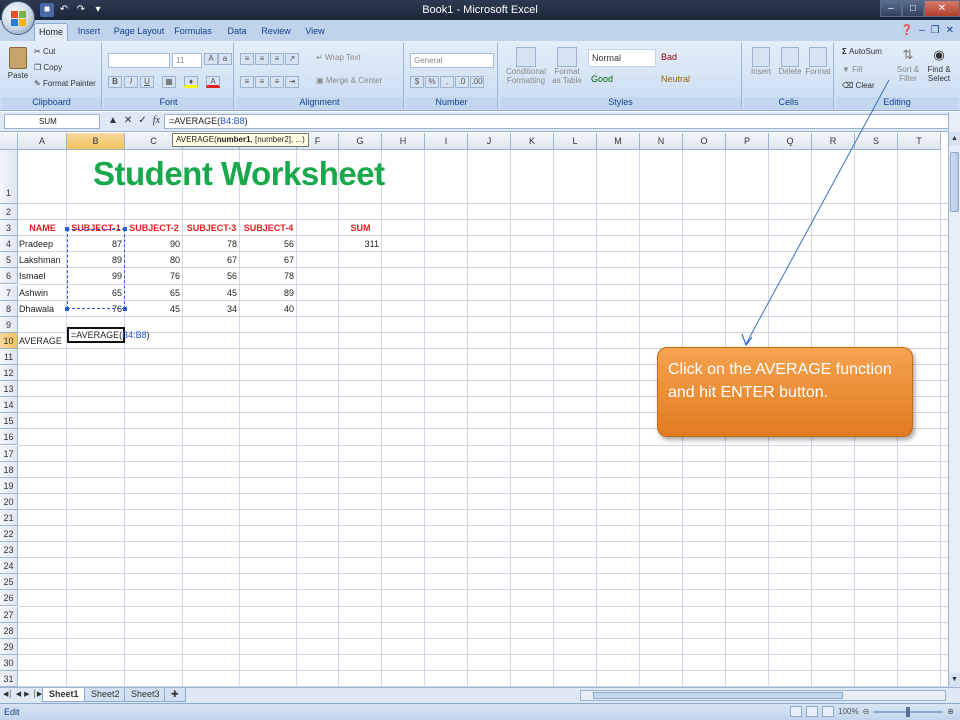 Image resolution: width=960 pixels, height=720 pixels. What do you see at coordinates (9, 405) in the screenshot?
I see `row-header-14: 14` at bounding box center [9, 405].